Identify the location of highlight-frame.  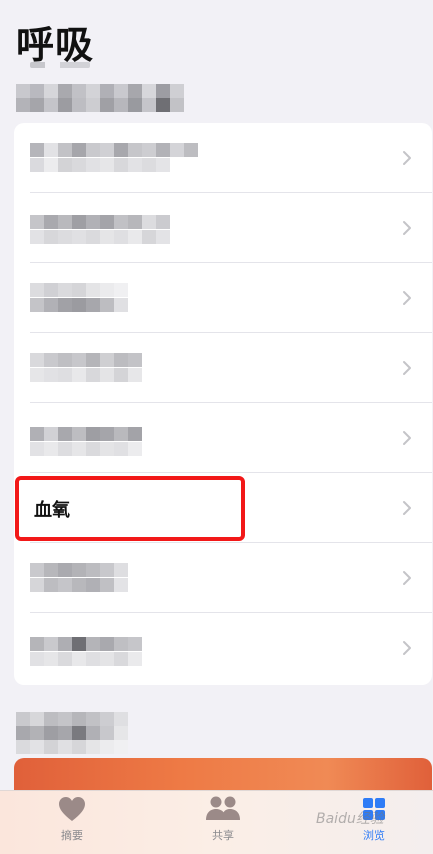
(130, 508).